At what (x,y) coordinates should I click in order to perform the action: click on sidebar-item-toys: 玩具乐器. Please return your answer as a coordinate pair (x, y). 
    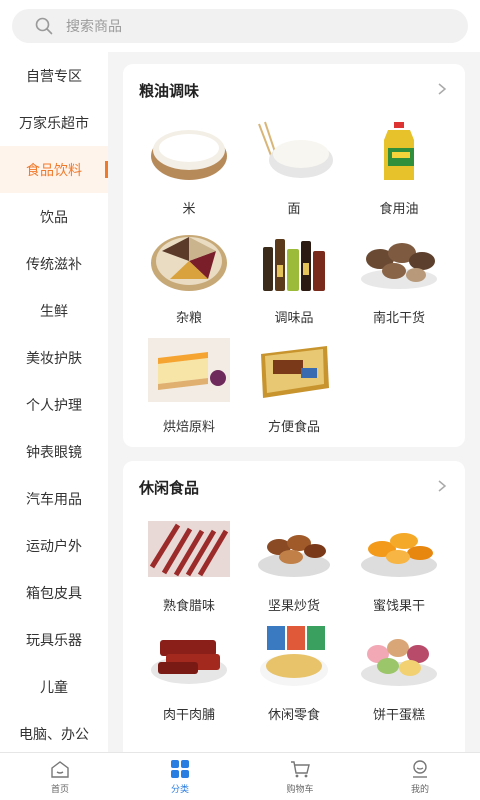
    Looking at the image, I should click on (54, 639).